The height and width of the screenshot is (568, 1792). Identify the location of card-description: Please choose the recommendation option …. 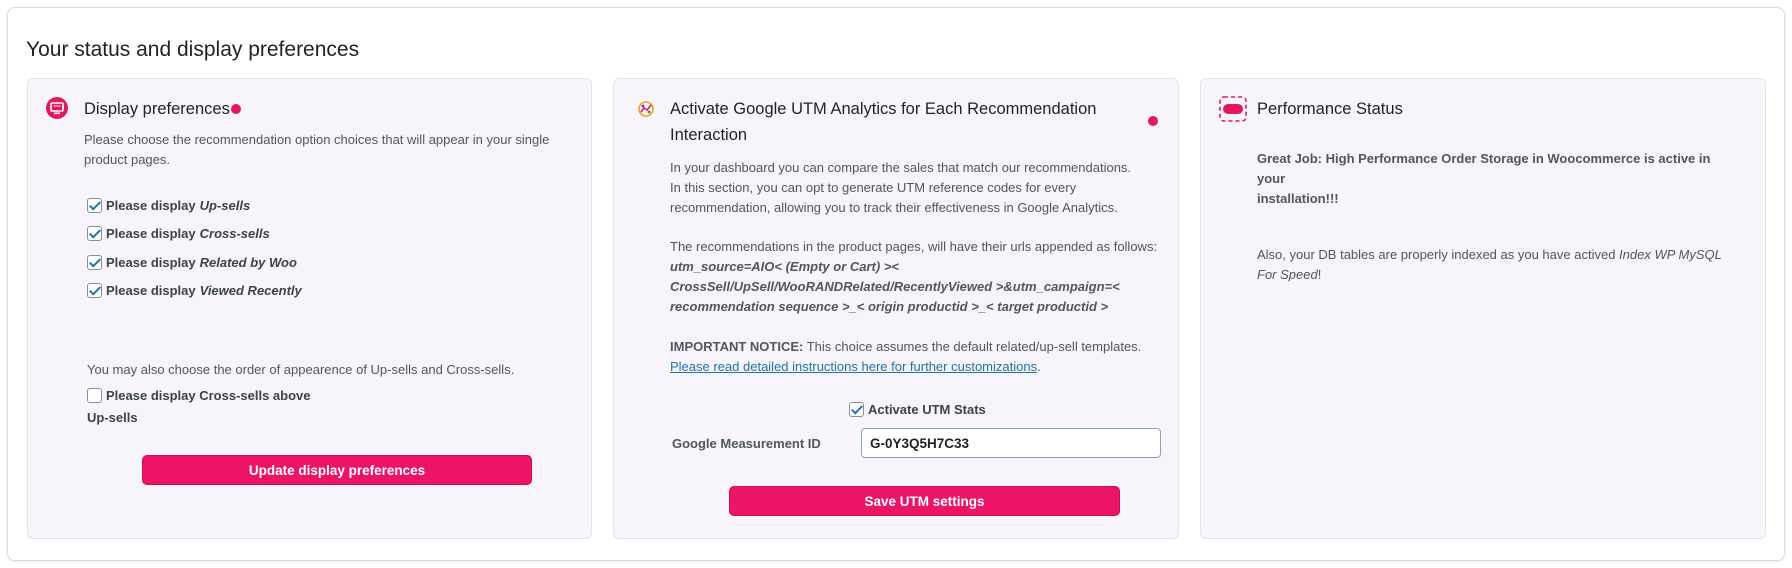
(317, 149).